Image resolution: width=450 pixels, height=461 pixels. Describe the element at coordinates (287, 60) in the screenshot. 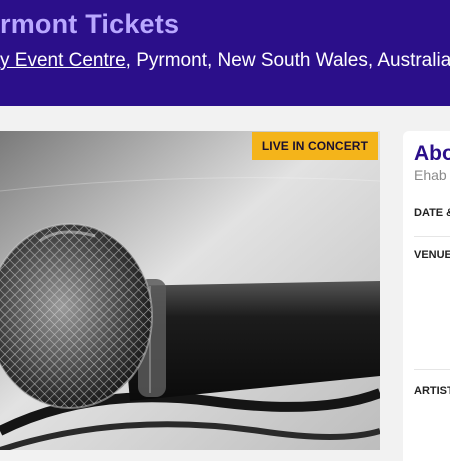

I see `location-text: , Pyrmont, New South Wales, Australia` at that location.